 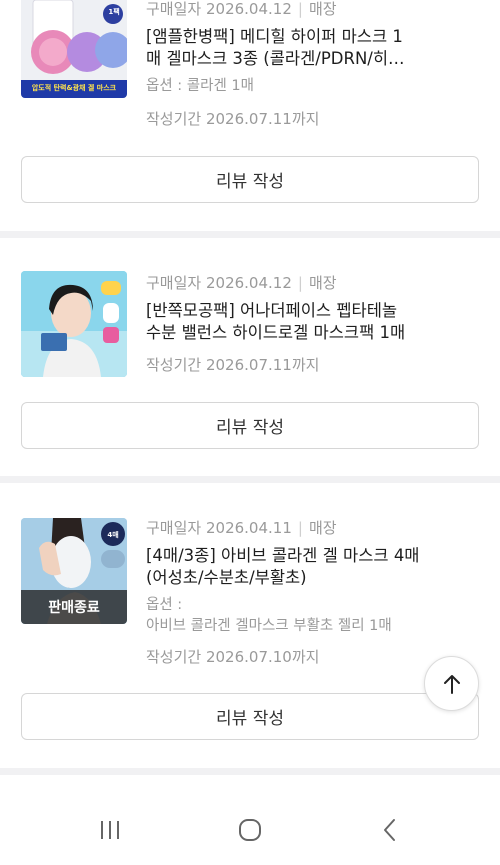 I want to click on product-title: [반쪽모공팩] 어나더페이스 펩타테놀 수분 밸런스 하이드로겔 마스크팩 1매, so click(x=311, y=322).